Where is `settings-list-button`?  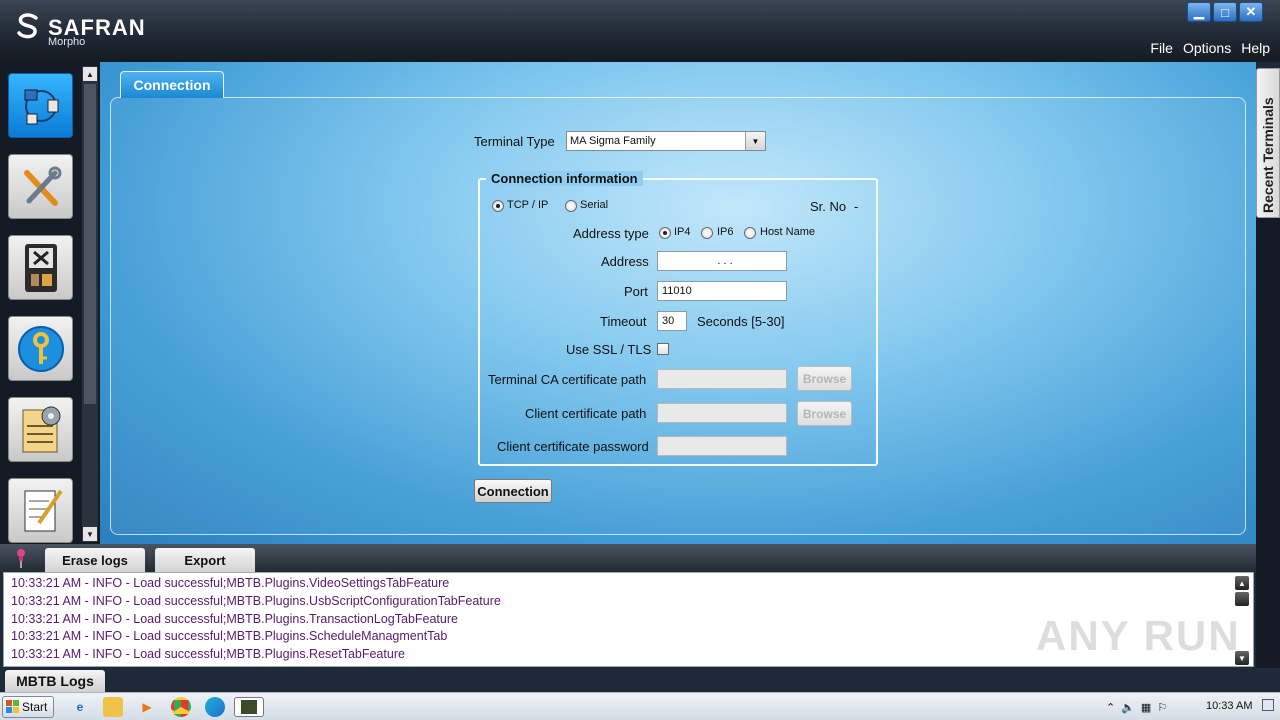
settings-list-button is located at coordinates (40, 429).